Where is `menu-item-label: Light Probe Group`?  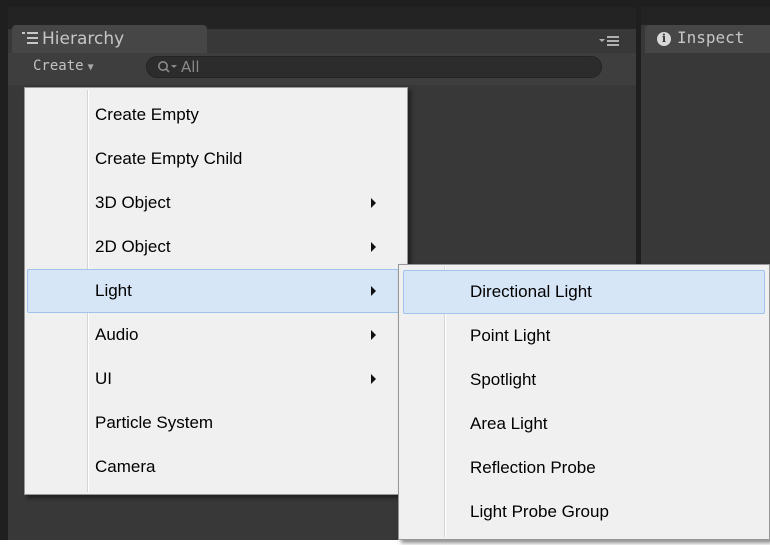 menu-item-label: Light Probe Group is located at coordinates (539, 511).